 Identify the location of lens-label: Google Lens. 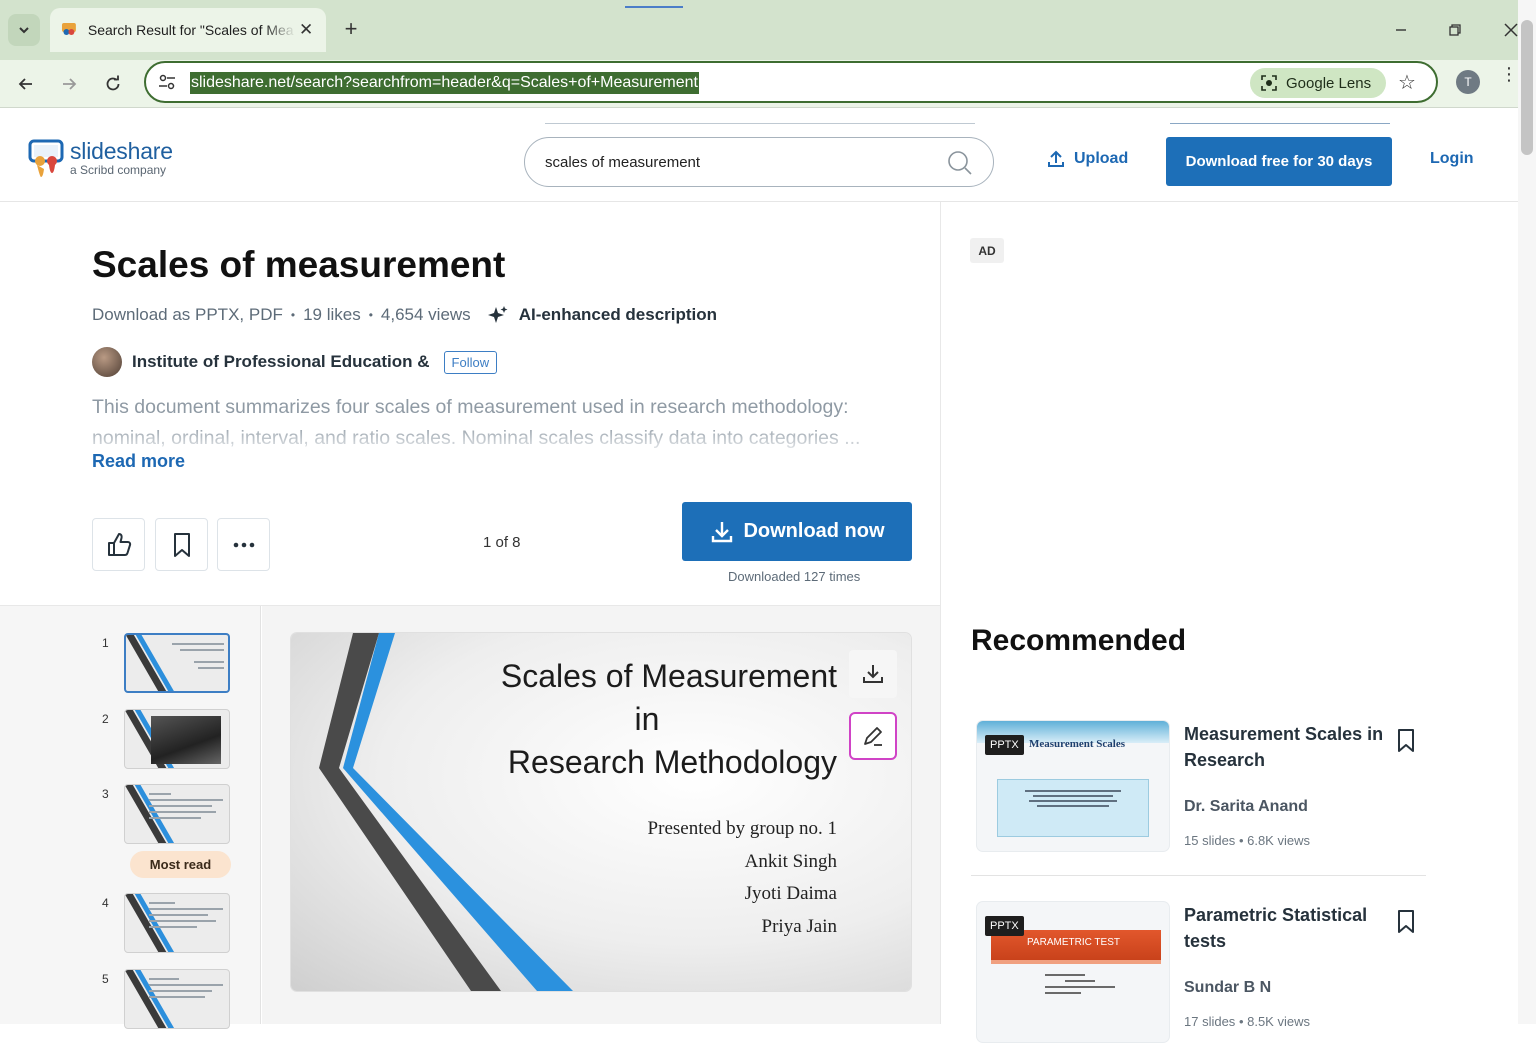
(1329, 83).